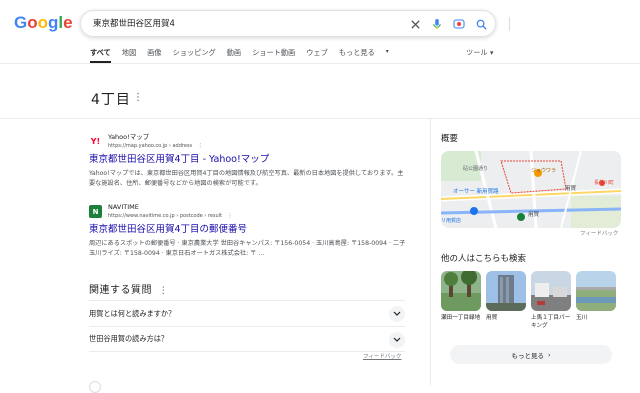 The image size is (640, 393). Describe the element at coordinates (461, 318) in the screenshot. I see `item-label: 瀬田一丁目緑地` at that location.